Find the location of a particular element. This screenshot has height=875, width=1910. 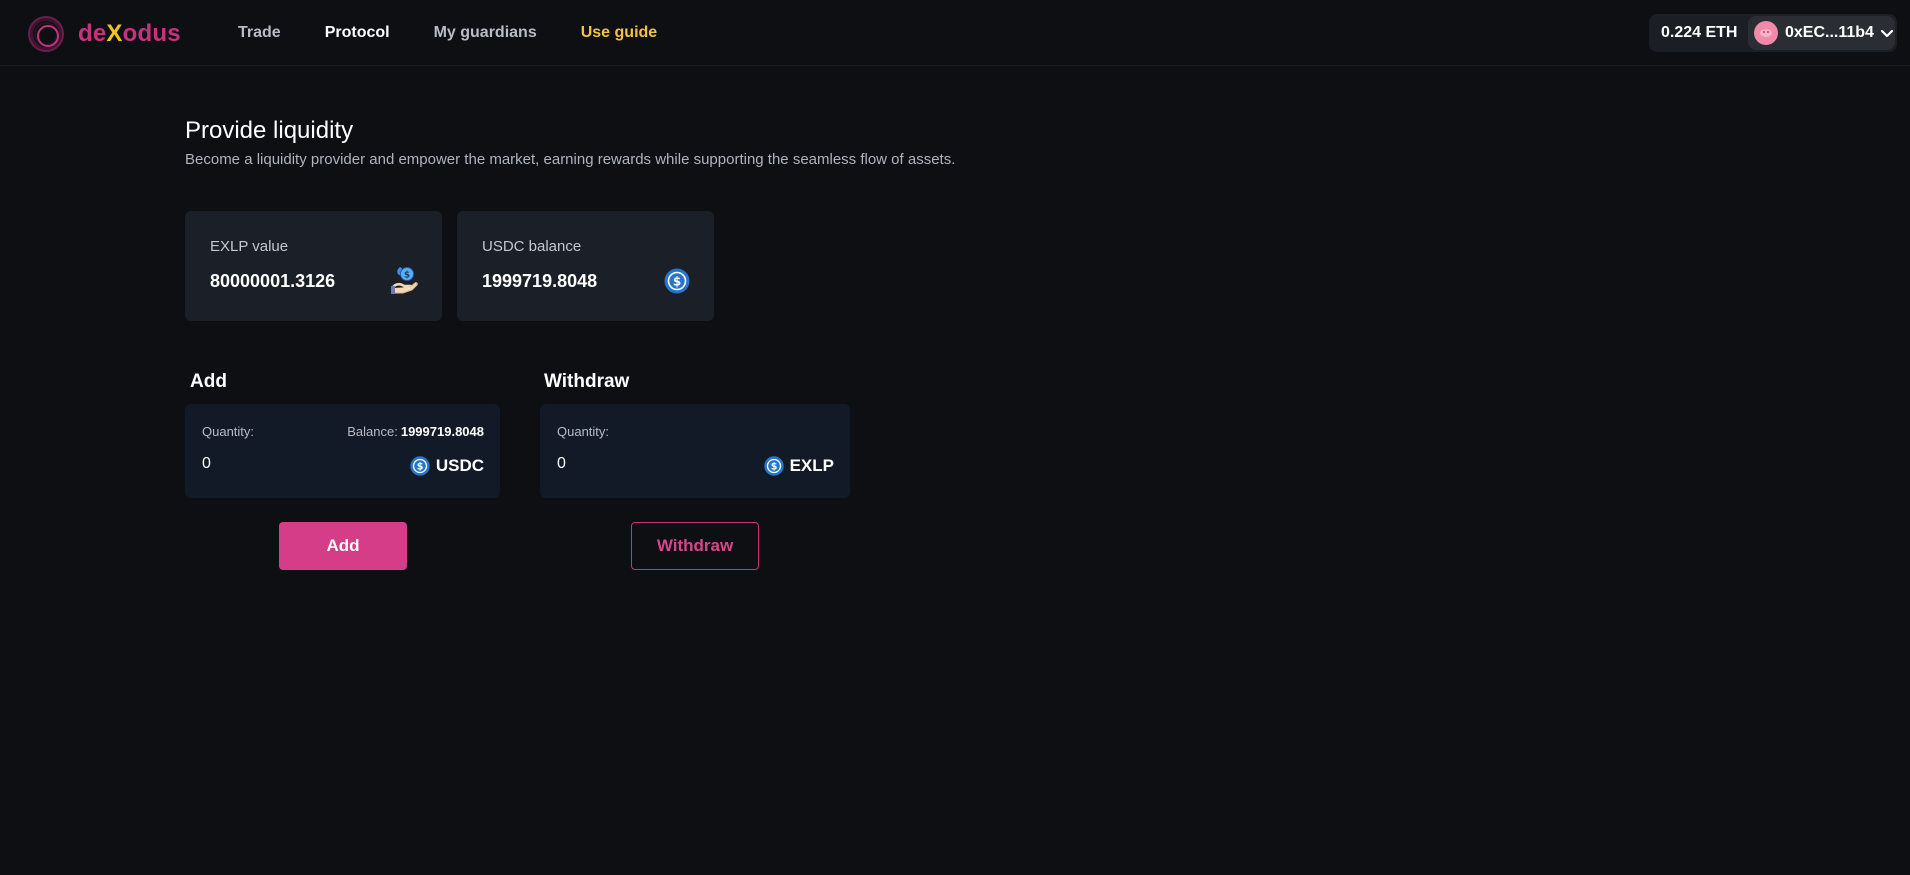

main-nav: Trade Protocol My guardians Use guide is located at coordinates (469, 33).